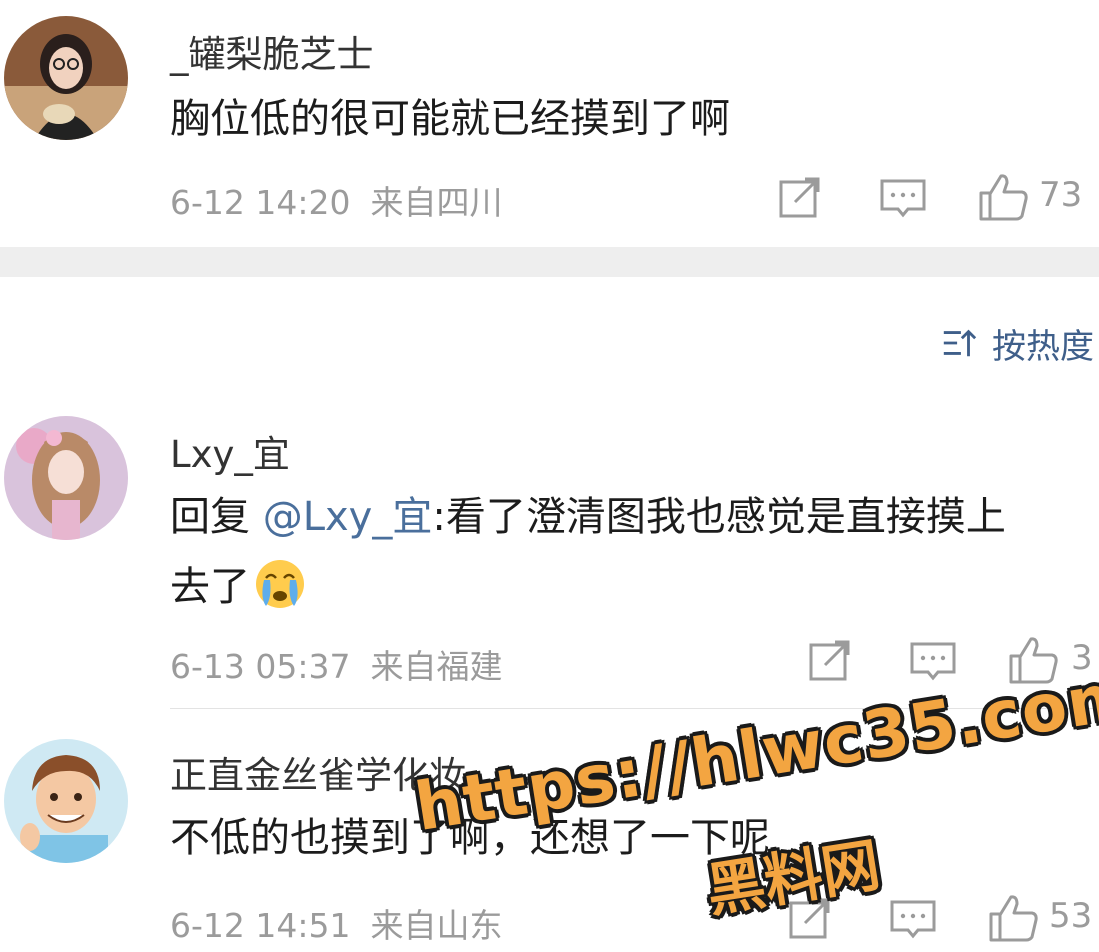  Describe the element at coordinates (934, 197) in the screenshot. I see `comment-actions: 73` at that location.